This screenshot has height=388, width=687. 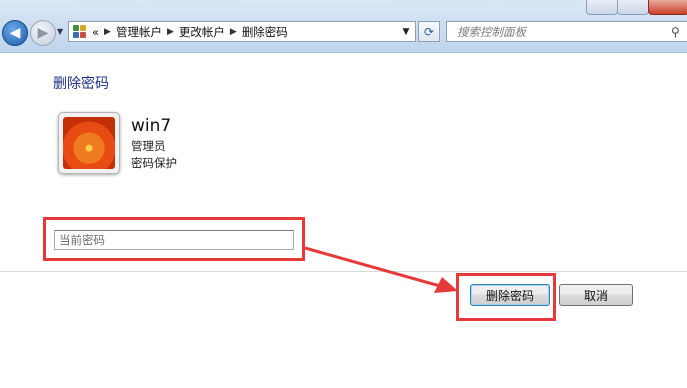 What do you see at coordinates (95, 32) in the screenshot?
I see `breadcrumb-overflow-icon: «` at bounding box center [95, 32].